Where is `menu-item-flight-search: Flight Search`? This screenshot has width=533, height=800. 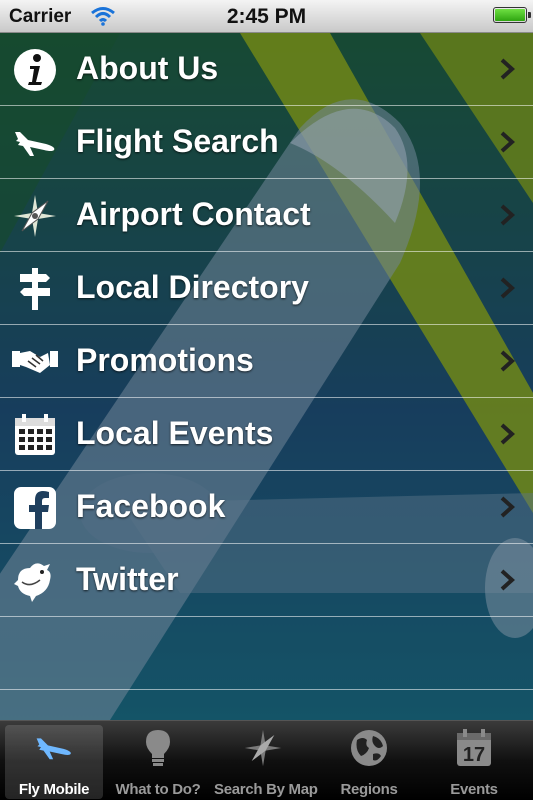
menu-item-flight-search: Flight Search is located at coordinates (266, 142).